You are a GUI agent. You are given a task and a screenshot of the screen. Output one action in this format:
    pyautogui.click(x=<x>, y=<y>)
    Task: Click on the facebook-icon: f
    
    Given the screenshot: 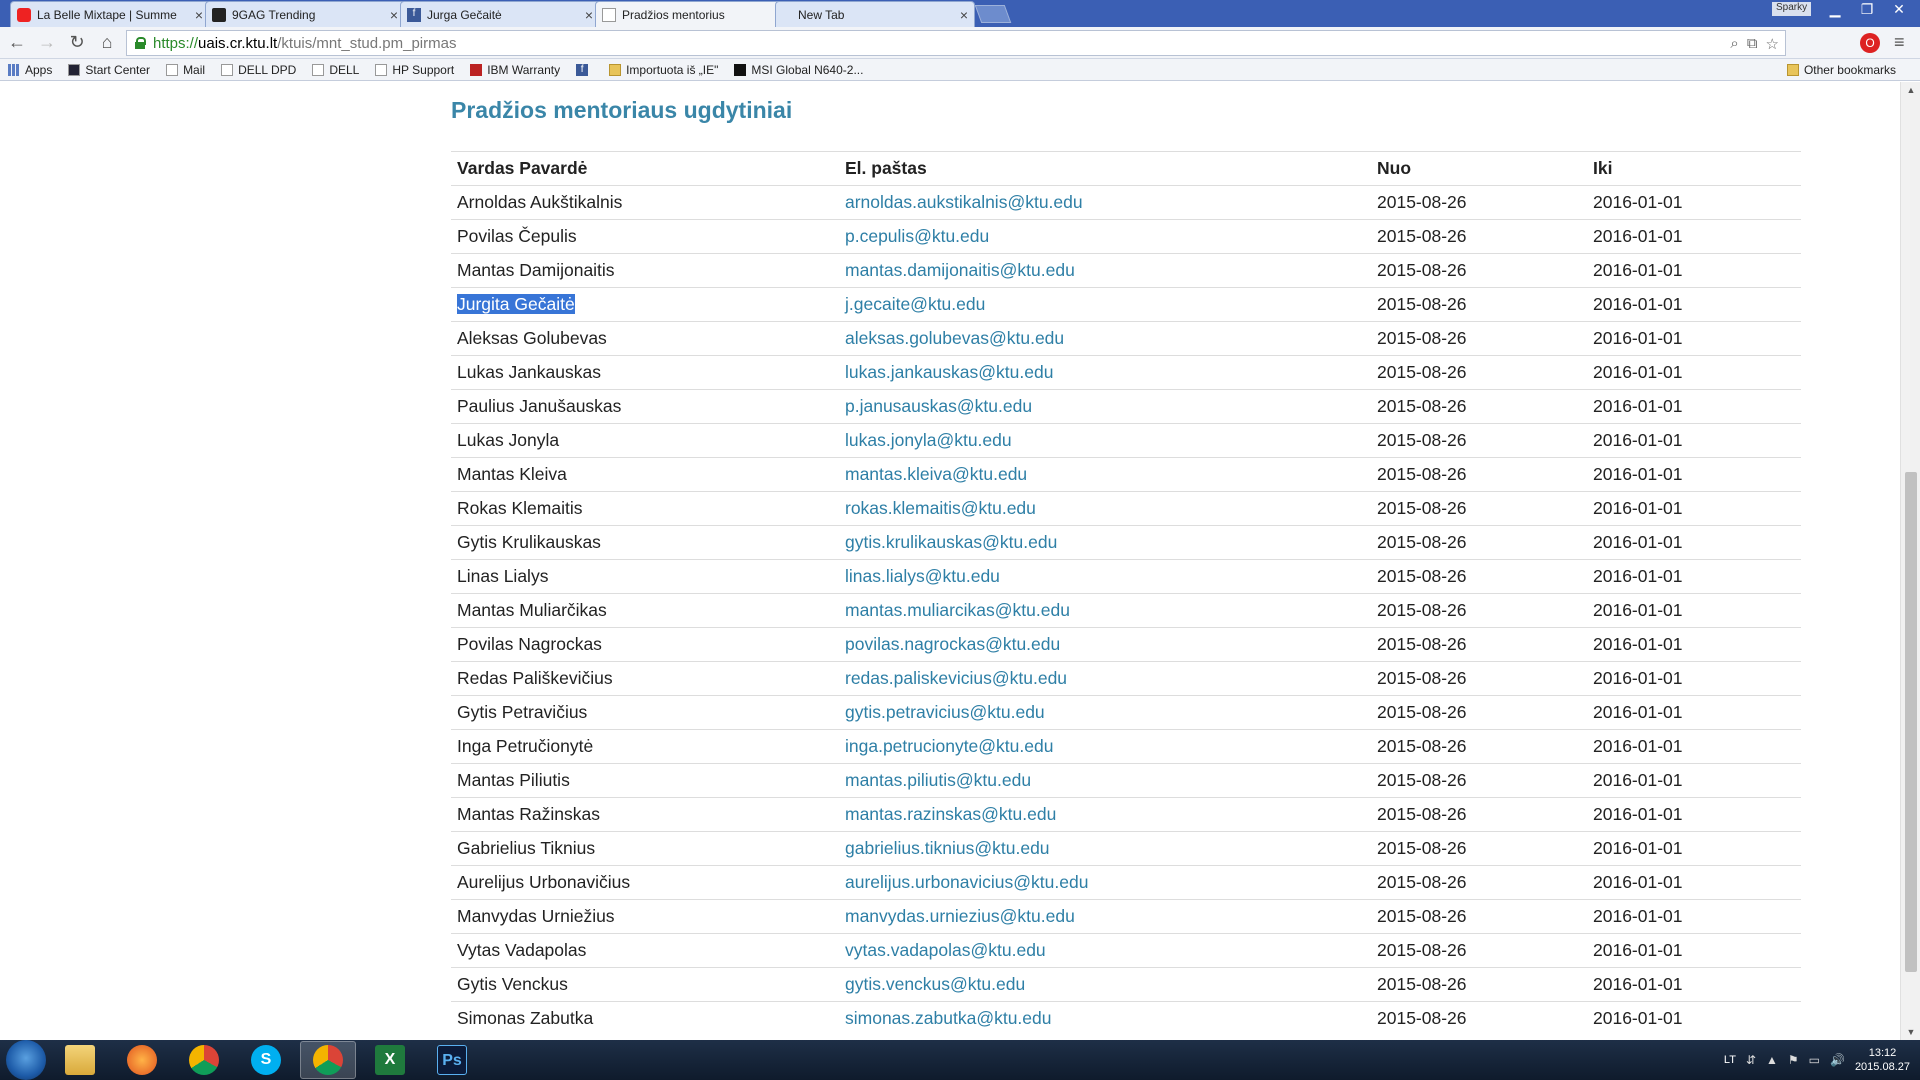 What is the action you would take?
    pyautogui.click(x=414, y=14)
    